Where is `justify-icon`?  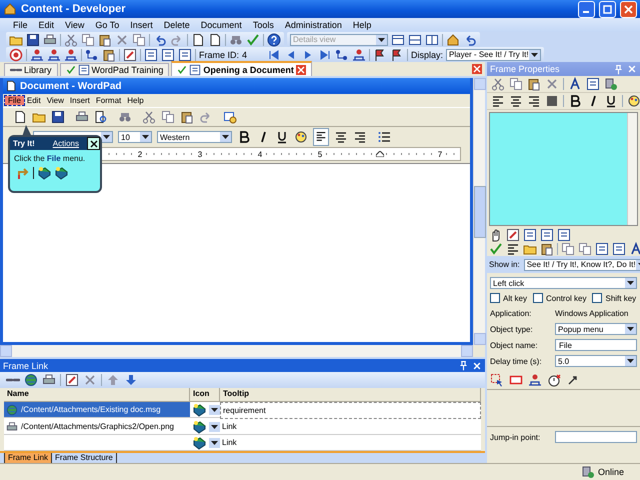
justify-icon is located at coordinates (552, 101).